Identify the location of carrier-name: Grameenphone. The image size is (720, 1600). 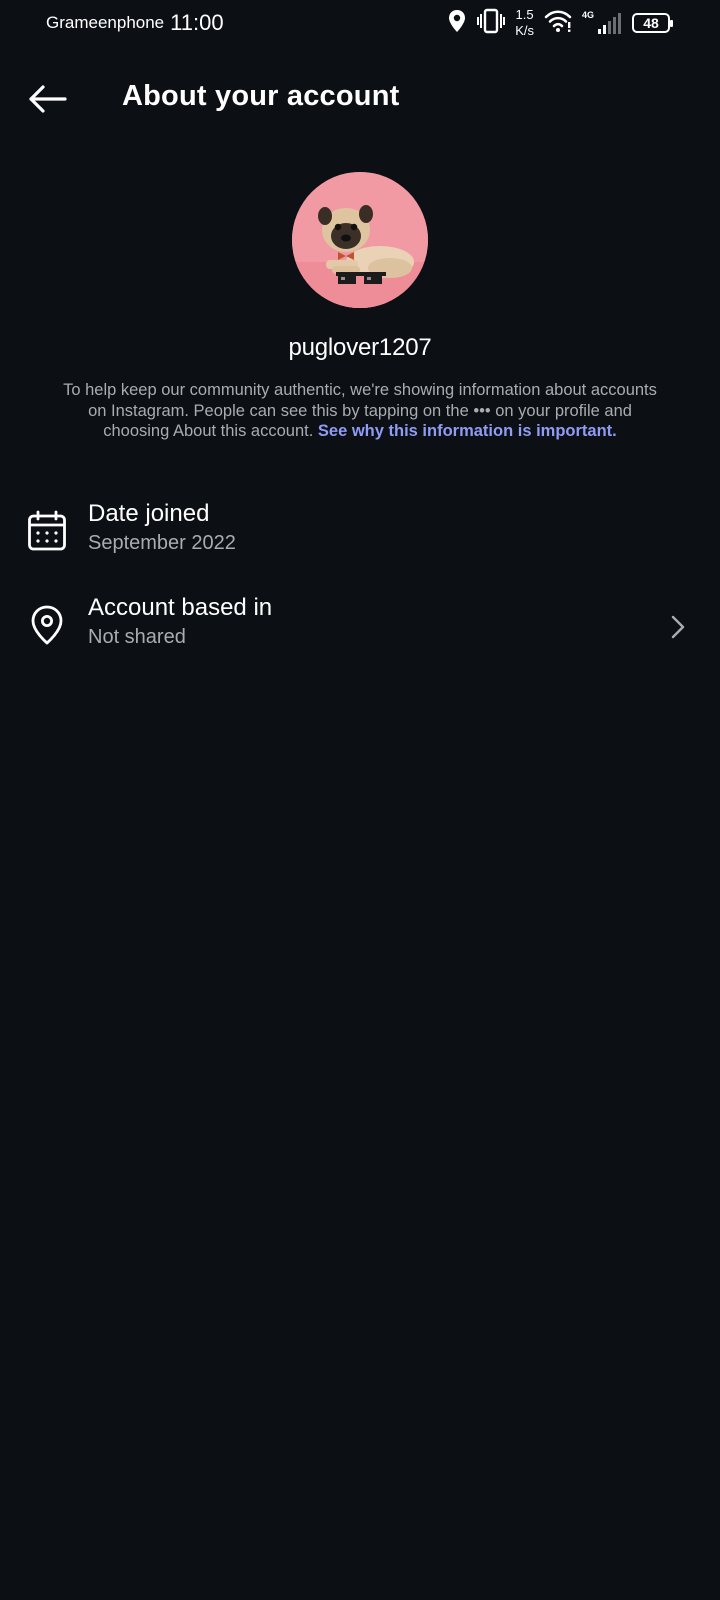
(105, 22).